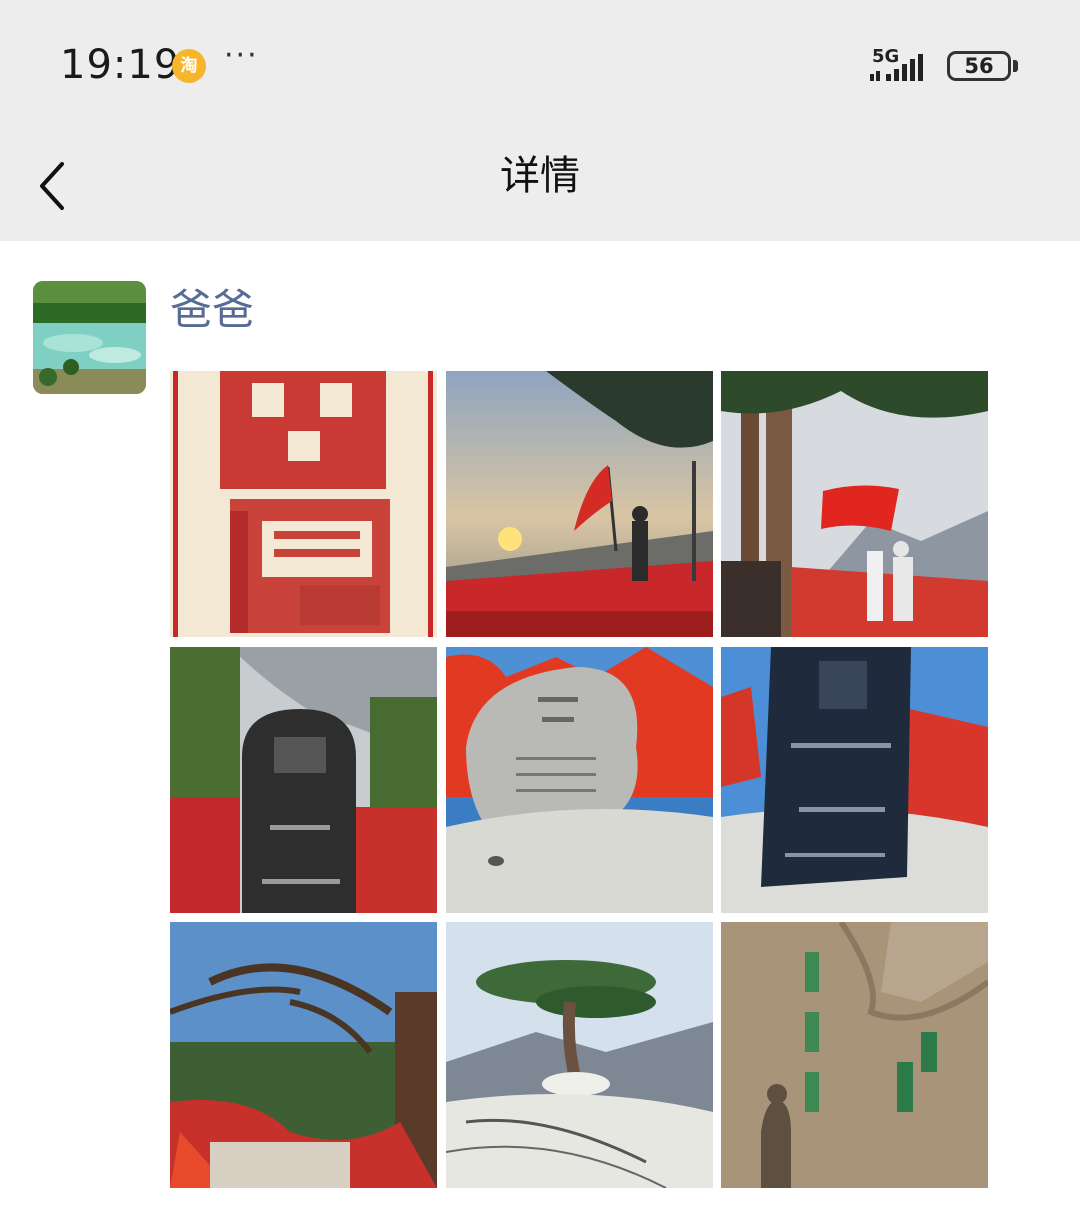 This screenshot has height=1217, width=1080. Describe the element at coordinates (241, 55) in the screenshot. I see `more-notifications-icon: ···` at that location.